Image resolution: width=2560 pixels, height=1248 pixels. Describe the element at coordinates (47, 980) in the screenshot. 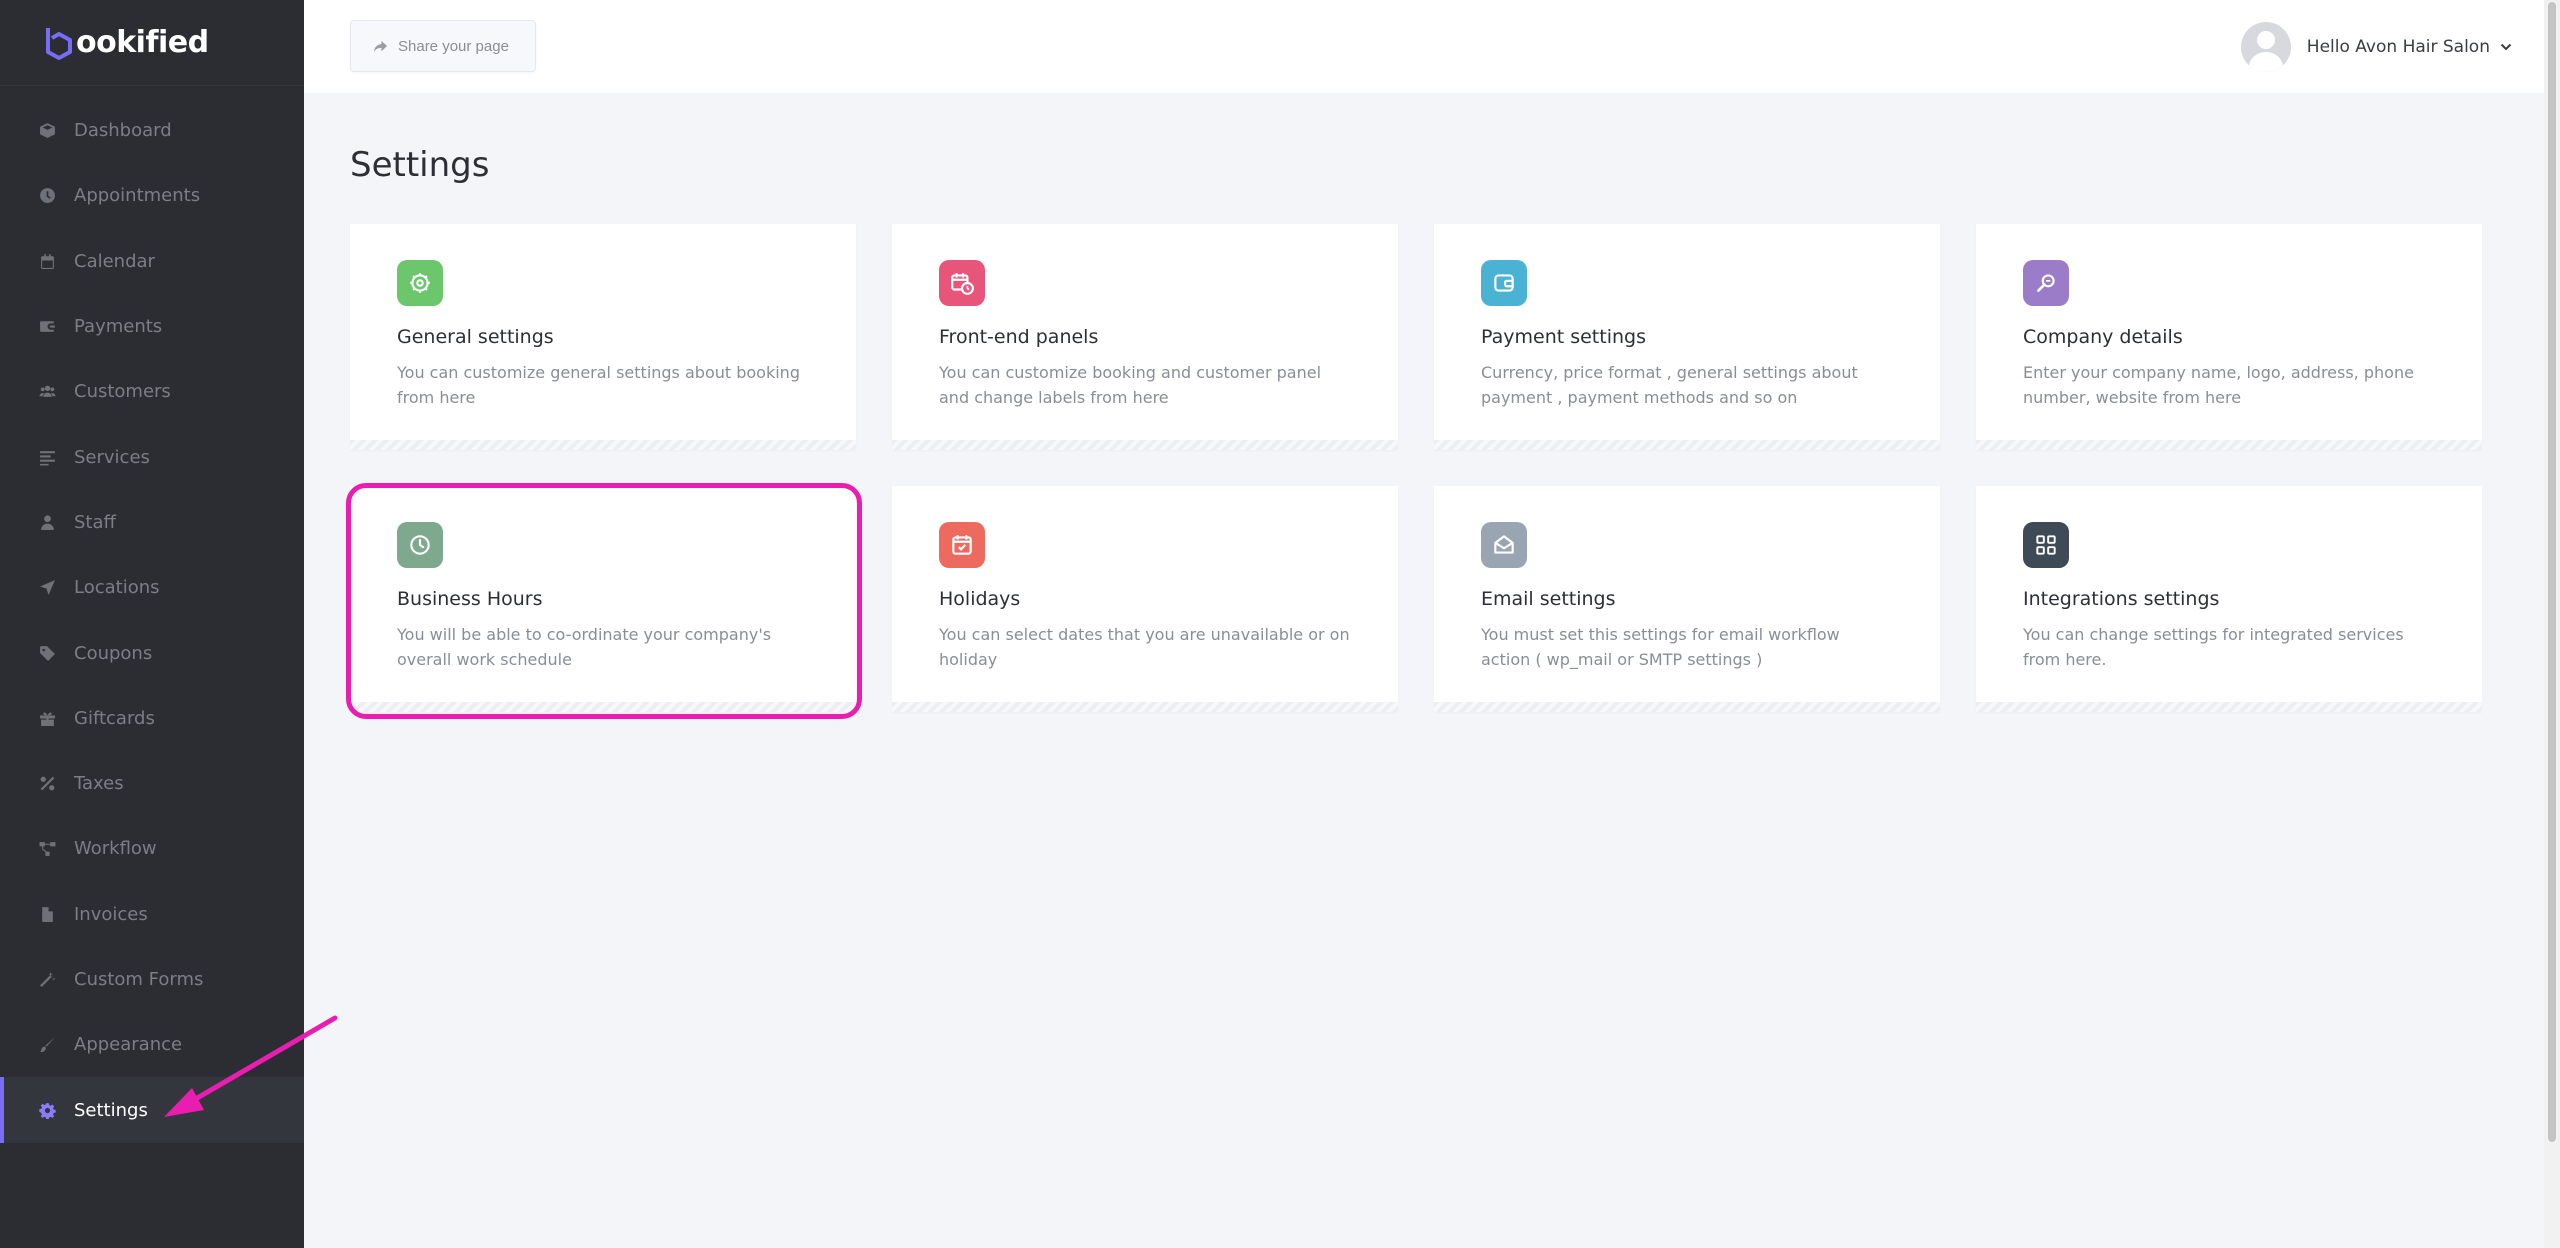

I see `magic-wand-icon` at that location.